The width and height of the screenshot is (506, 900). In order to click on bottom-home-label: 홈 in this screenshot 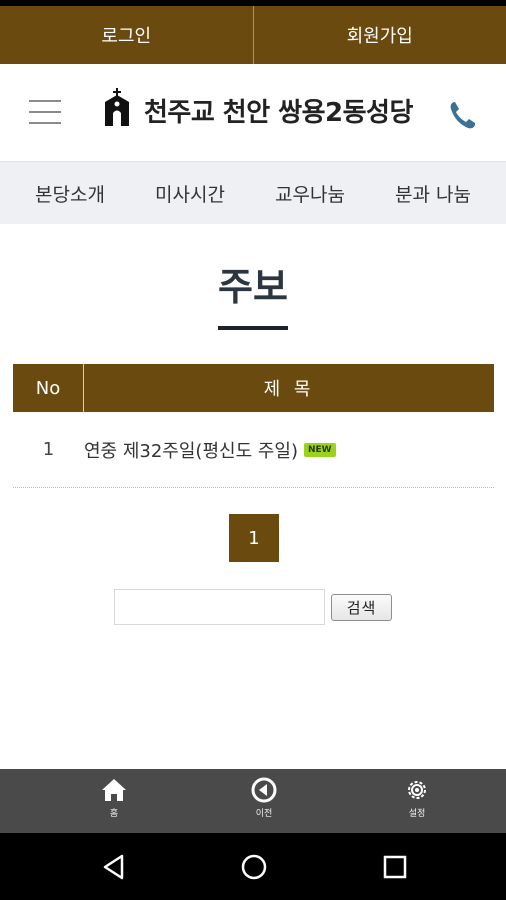, I will do `click(114, 814)`.